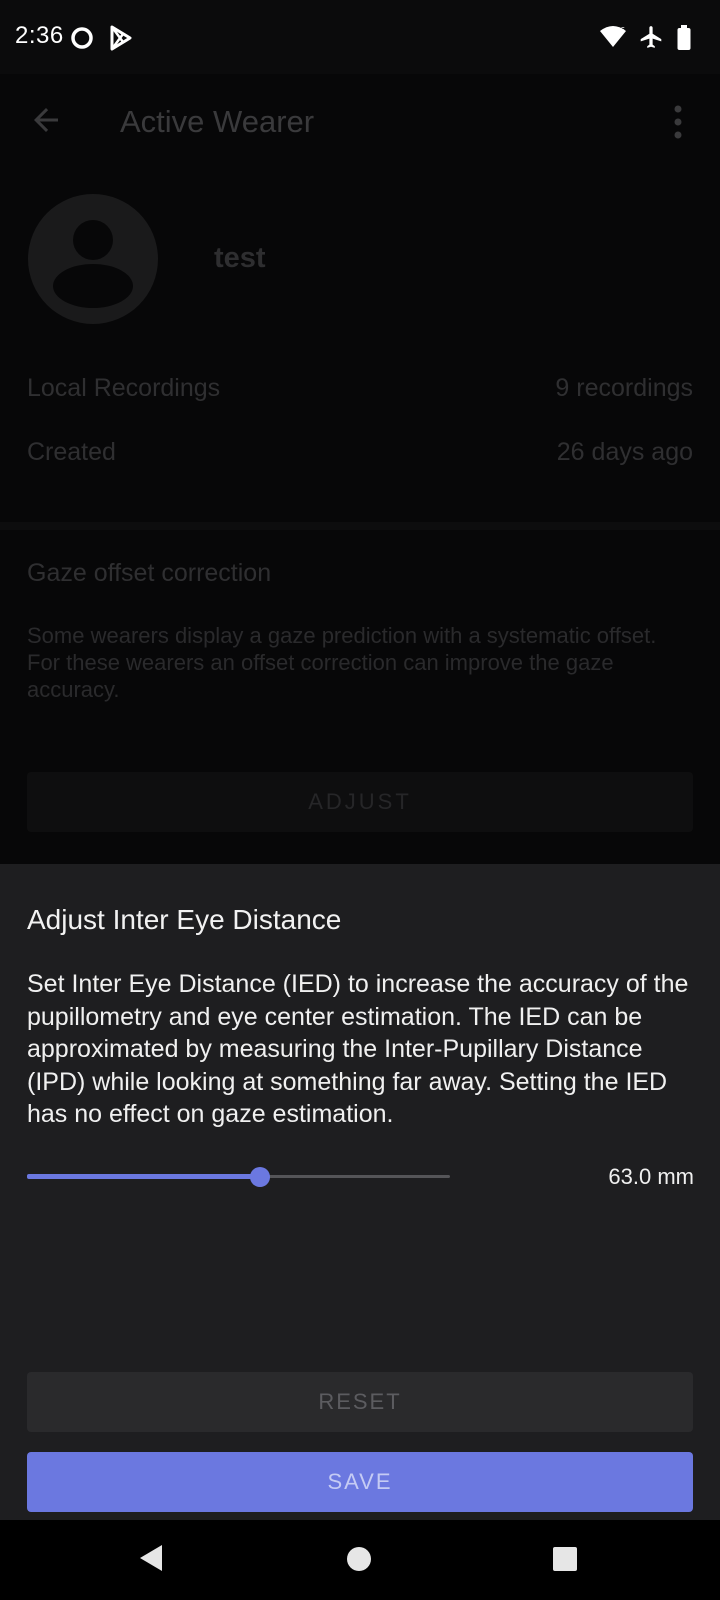 This screenshot has width=720, height=1600. I want to click on status-bar: 2:36 6, so click(360, 37).